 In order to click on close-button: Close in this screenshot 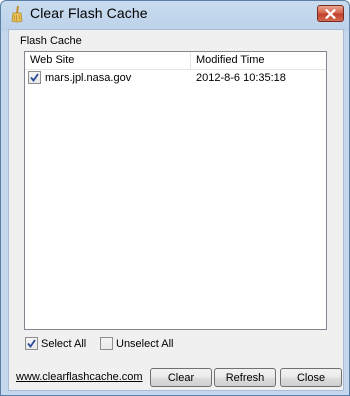, I will do `click(311, 377)`.